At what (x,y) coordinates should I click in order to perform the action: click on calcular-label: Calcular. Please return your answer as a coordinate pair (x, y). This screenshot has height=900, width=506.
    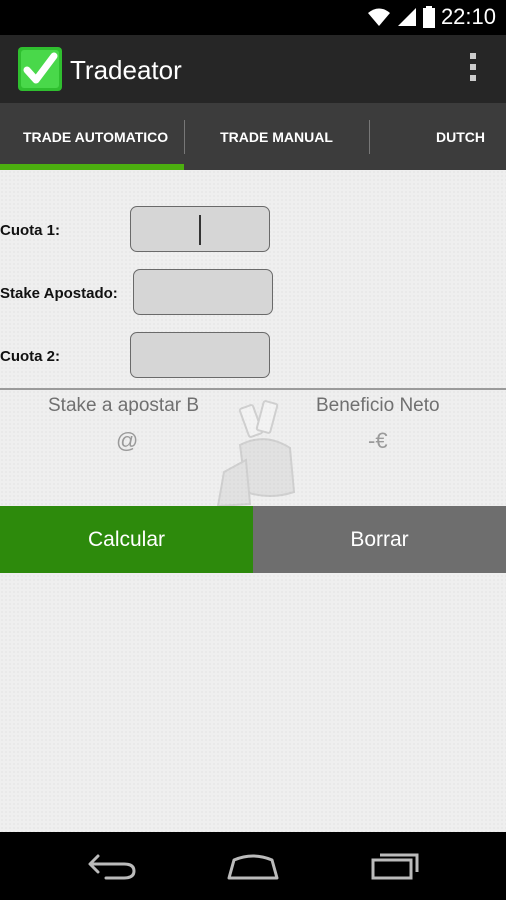
    Looking at the image, I should click on (126, 539).